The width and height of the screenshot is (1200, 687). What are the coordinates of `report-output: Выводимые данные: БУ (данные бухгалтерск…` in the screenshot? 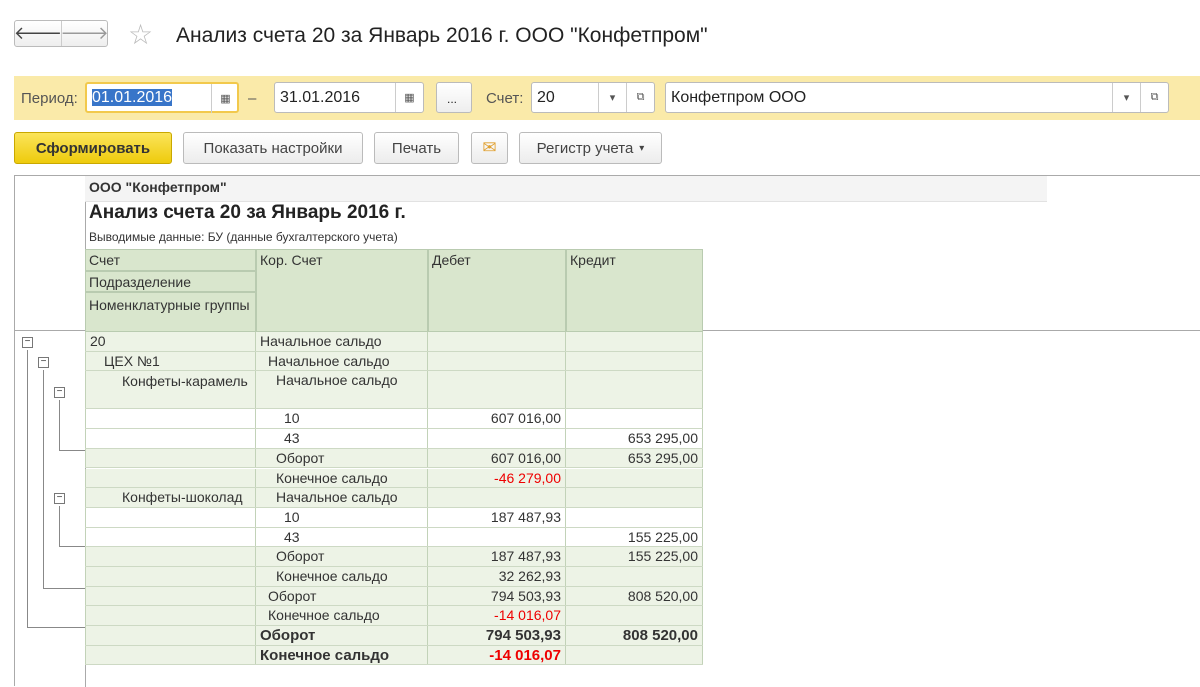 It's located at (243, 237).